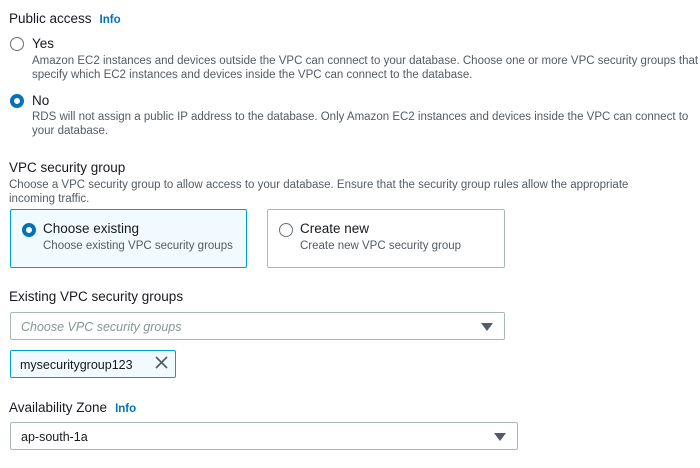  What do you see at coordinates (138, 246) in the screenshot?
I see `choose-existing-desc: Choose existing VPC security groups` at bounding box center [138, 246].